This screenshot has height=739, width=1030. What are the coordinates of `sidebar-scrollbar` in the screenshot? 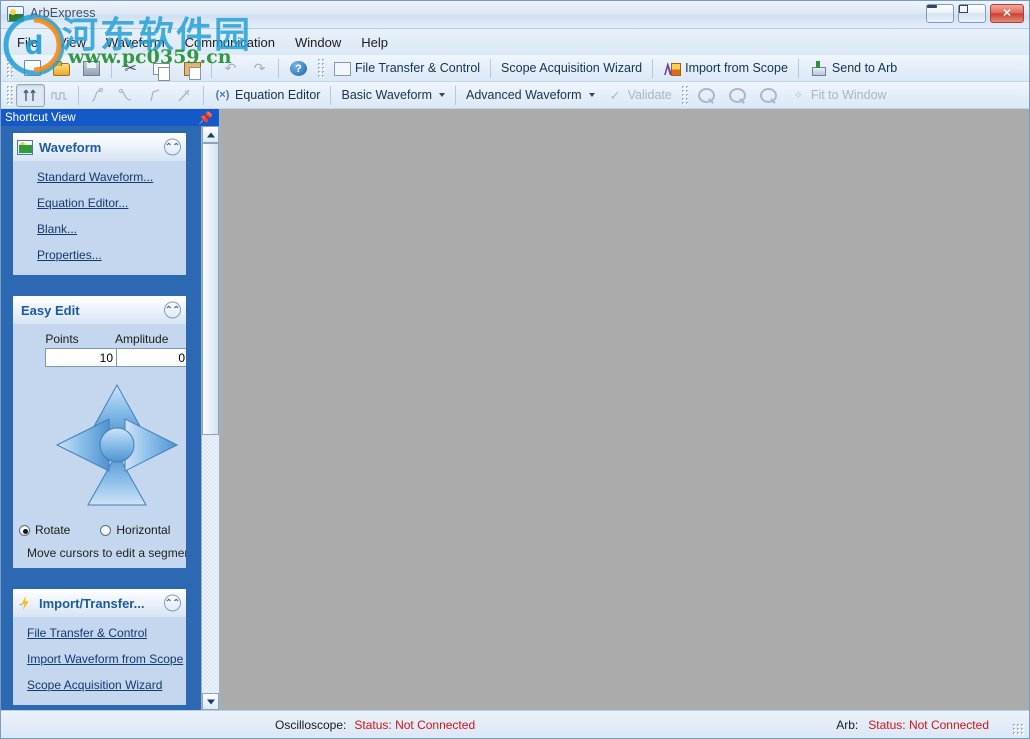 It's located at (210, 418).